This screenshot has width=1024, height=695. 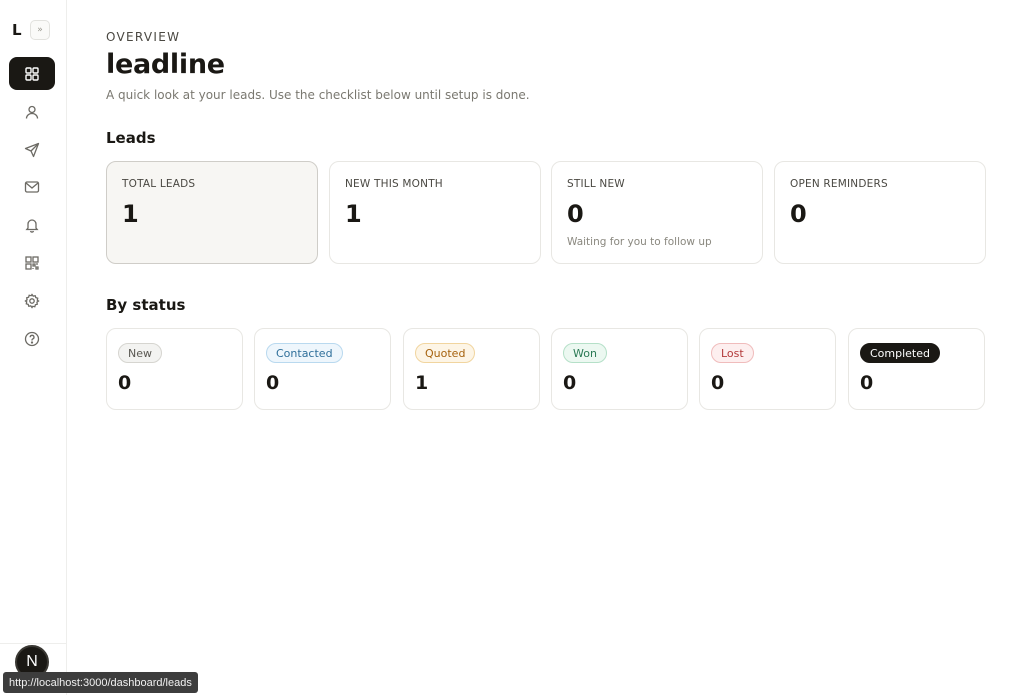 I want to click on by-status-section-title: By status, so click(x=146, y=305).